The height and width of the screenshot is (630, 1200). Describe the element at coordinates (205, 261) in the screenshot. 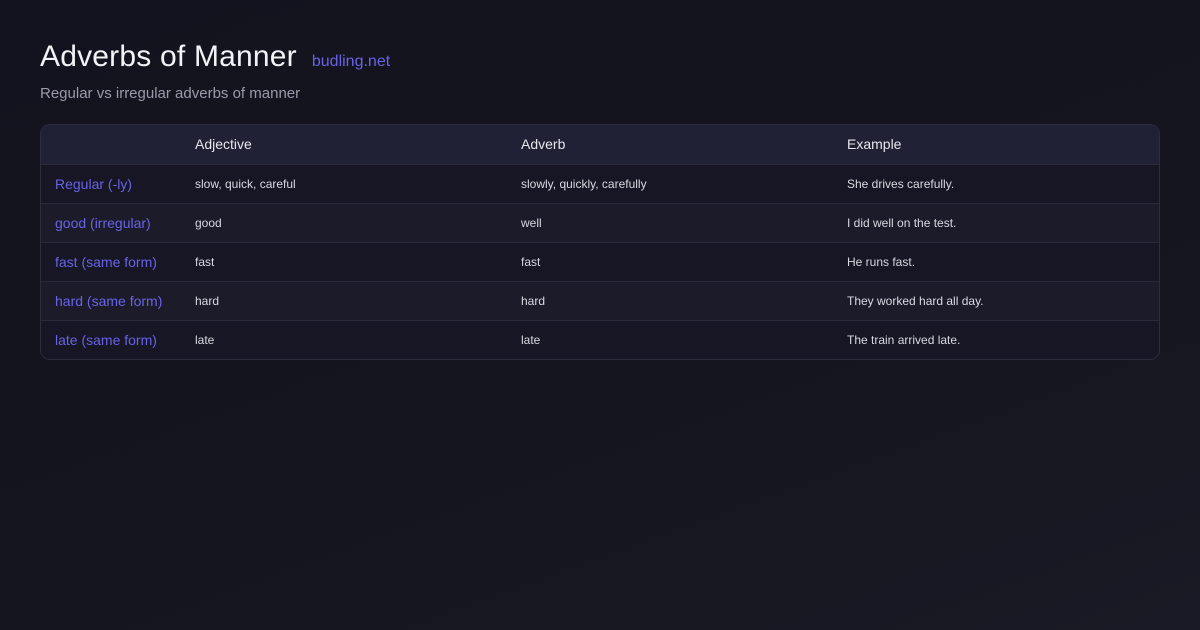

I see `adjective-cell: fast` at that location.